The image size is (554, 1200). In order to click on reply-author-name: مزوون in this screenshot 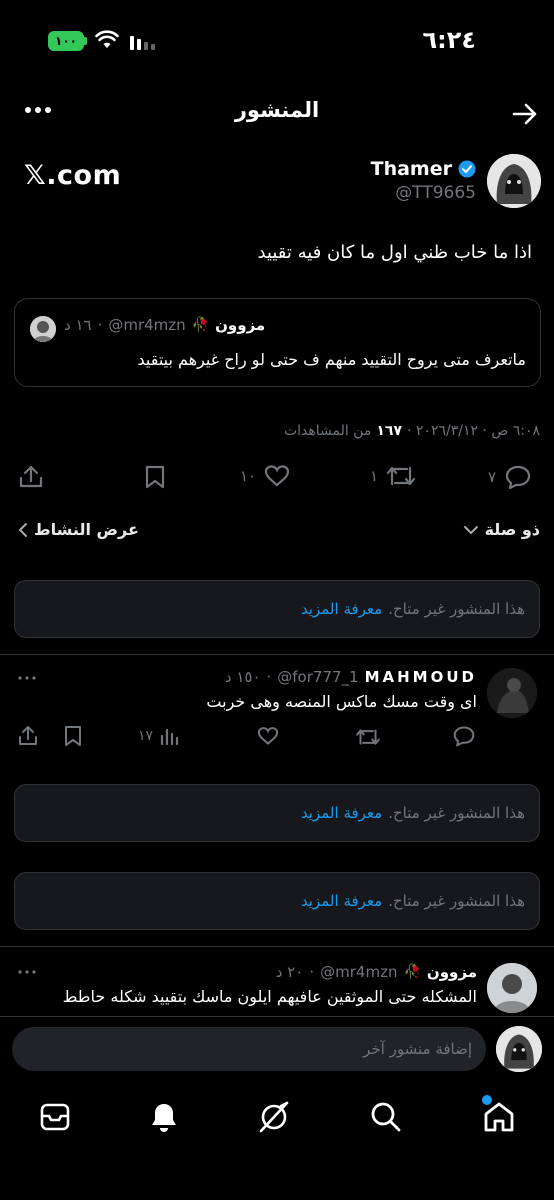, I will do `click(452, 972)`.